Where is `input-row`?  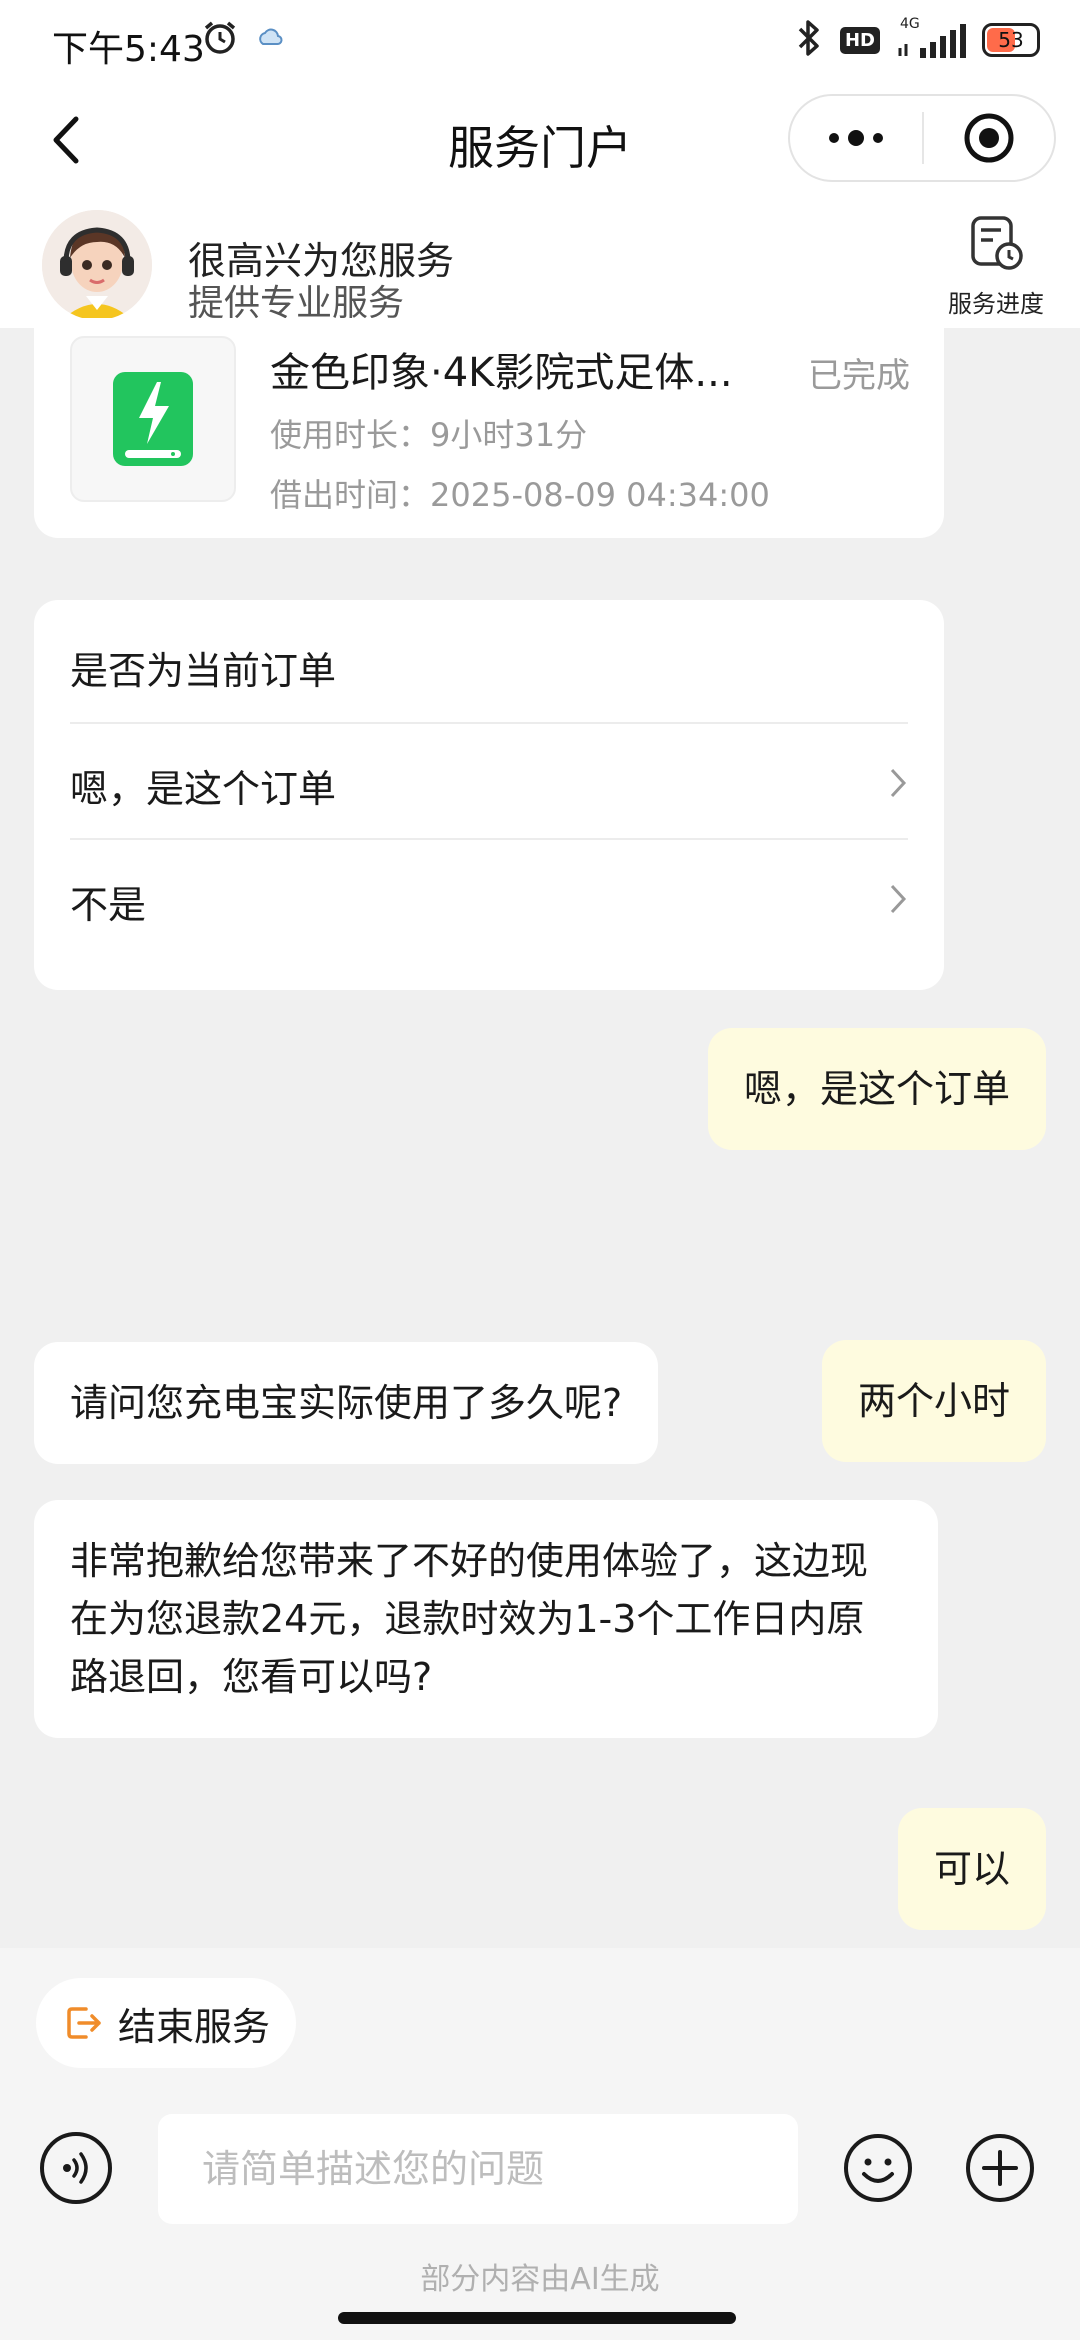 input-row is located at coordinates (540, 2172).